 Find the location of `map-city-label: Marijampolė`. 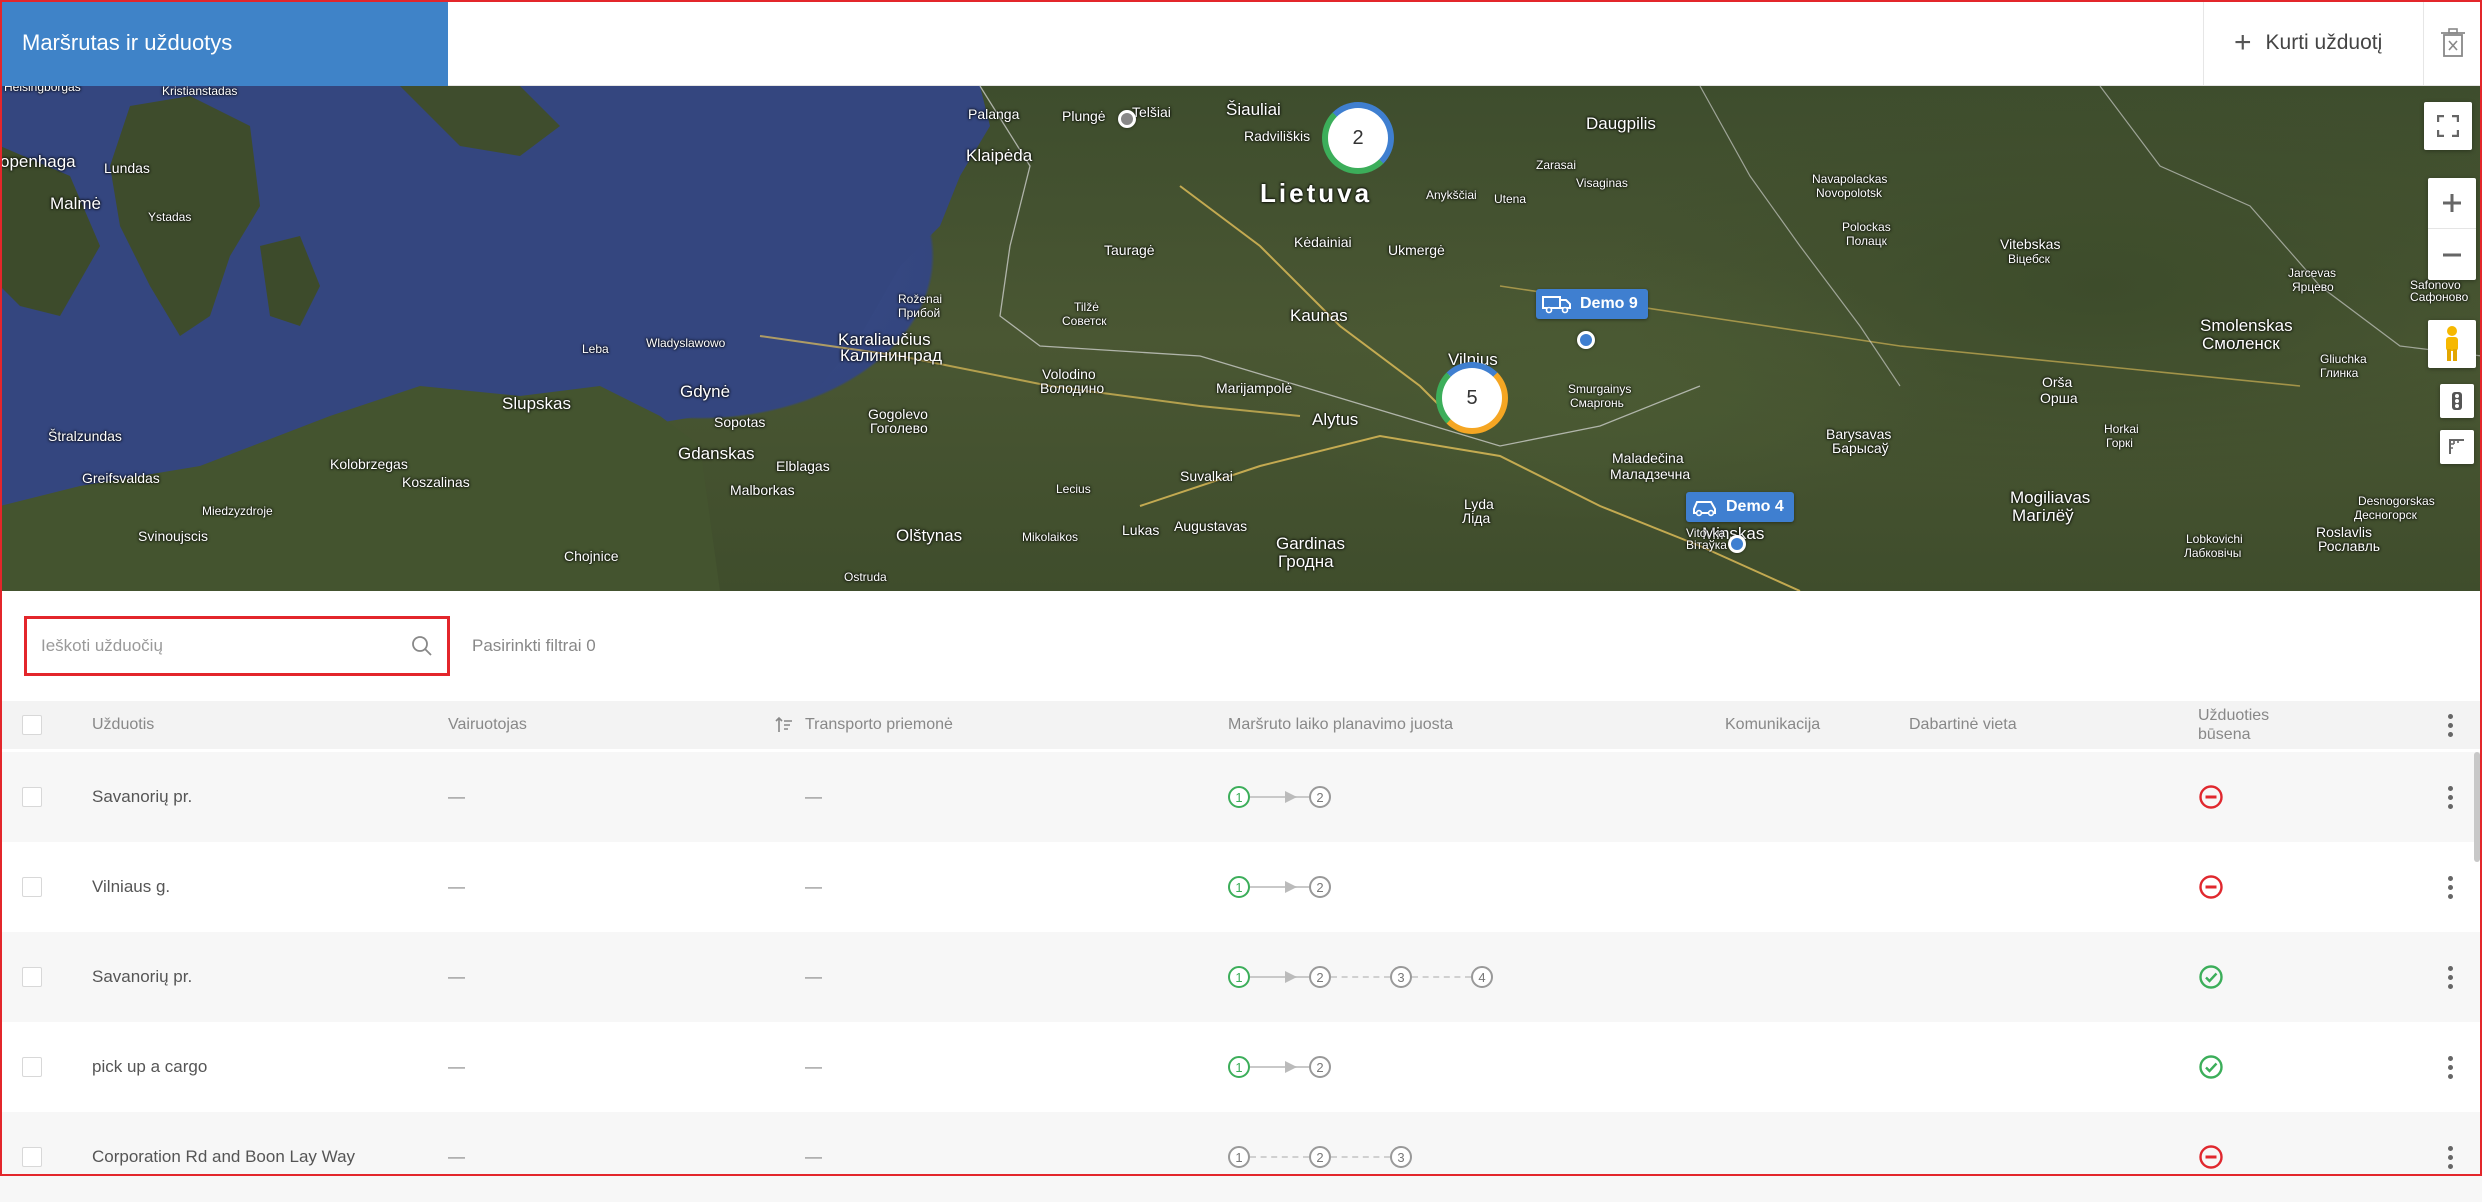

map-city-label: Marijampolė is located at coordinates (1254, 388).